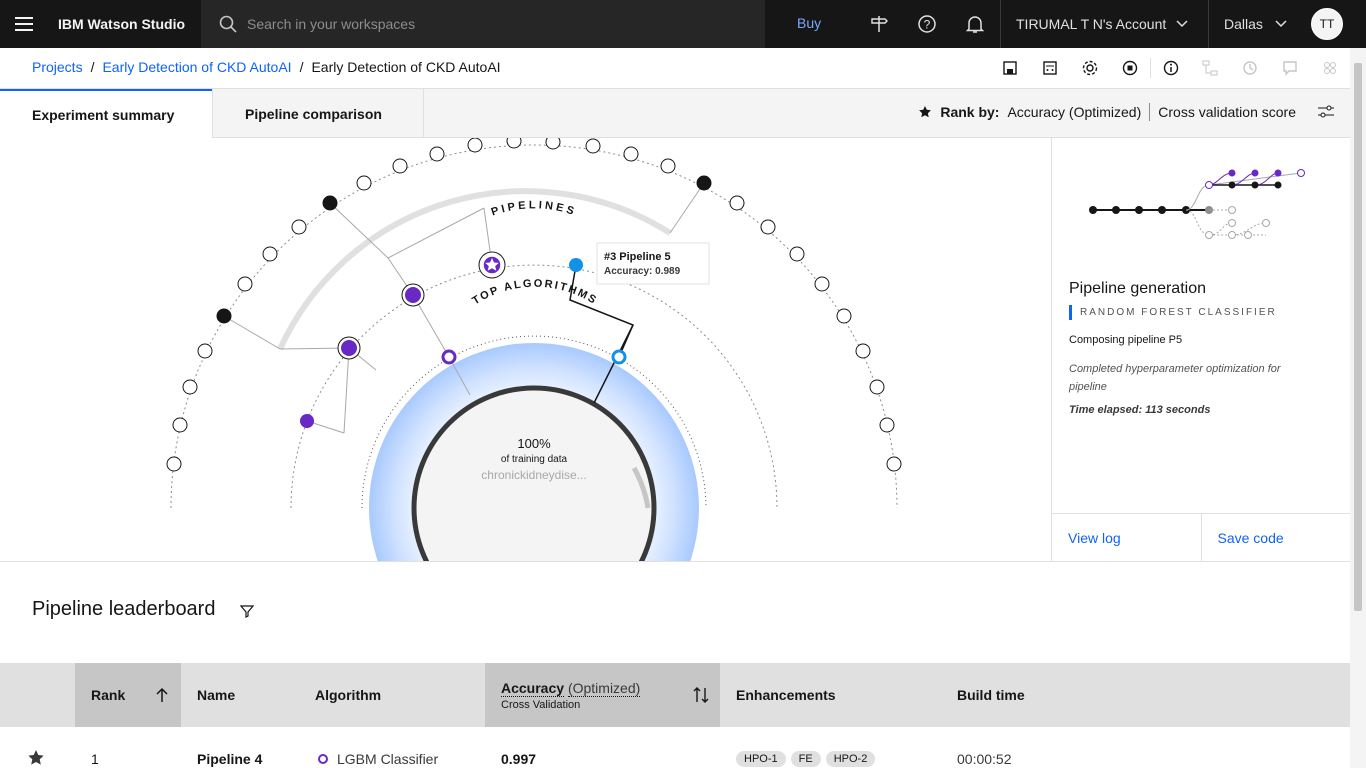 This screenshot has height=768, width=1366. Describe the element at coordinates (809, 23) in the screenshot. I see `buy-link: Buy` at that location.